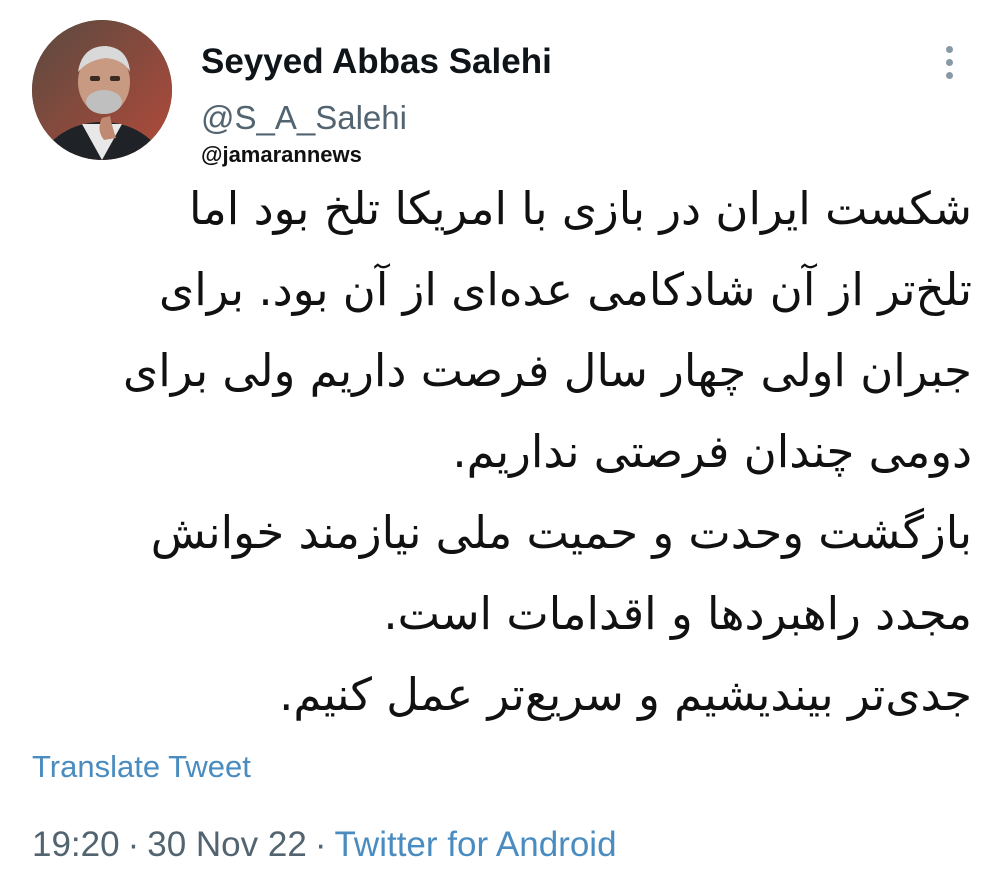 The height and width of the screenshot is (893, 1000). What do you see at coordinates (712, 451) in the screenshot?
I see `tweet-line: دومی چندان فرصتی نداریم.` at bounding box center [712, 451].